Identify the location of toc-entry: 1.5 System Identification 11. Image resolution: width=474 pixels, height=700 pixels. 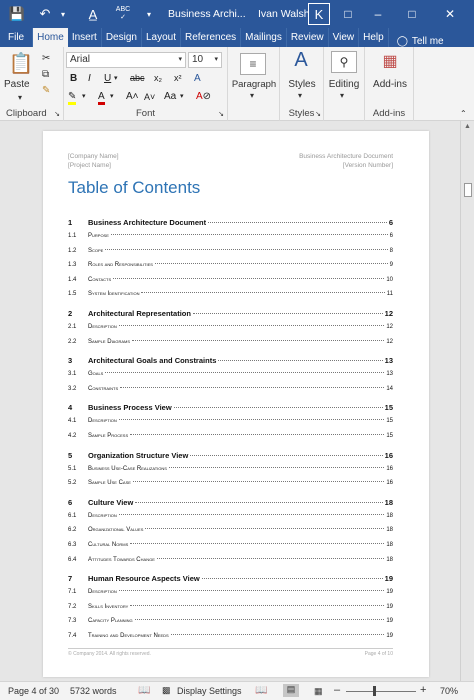
(230, 294).